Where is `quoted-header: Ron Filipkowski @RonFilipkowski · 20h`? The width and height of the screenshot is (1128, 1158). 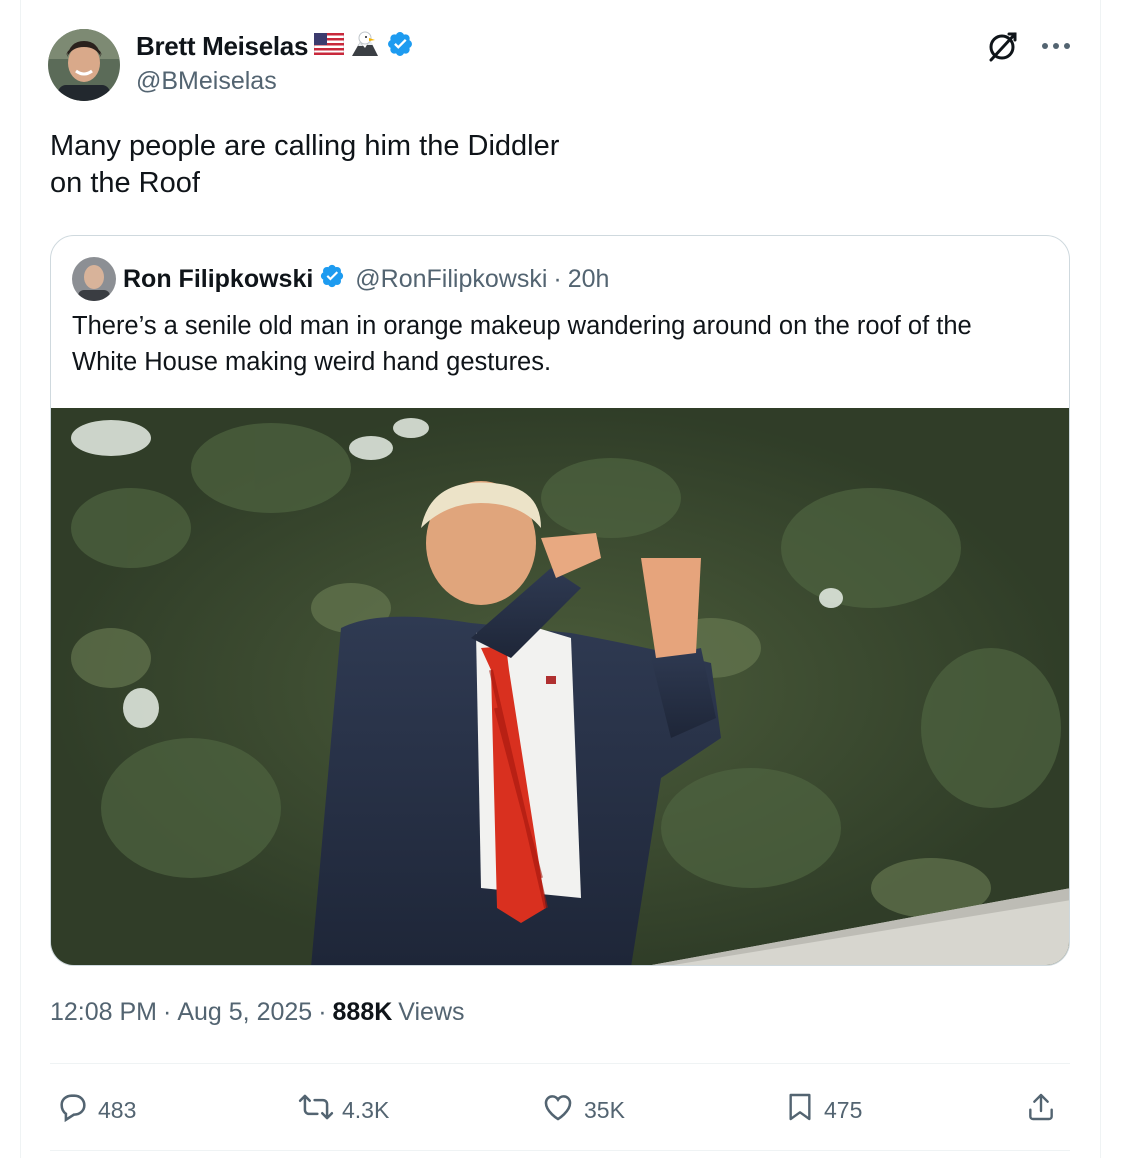
quoted-header: Ron Filipkowski @RonFilipkowski · 20h is located at coordinates (366, 279).